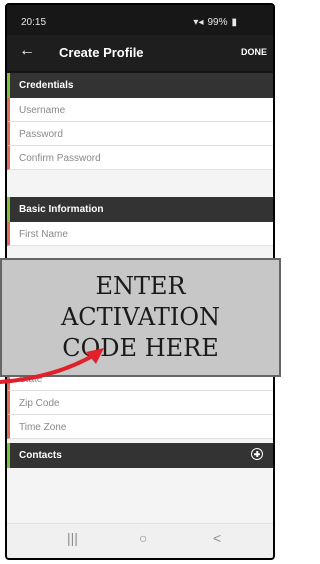 This screenshot has width=320, height=564. What do you see at coordinates (257, 454) in the screenshot?
I see `add-contact-plus-icon` at bounding box center [257, 454].